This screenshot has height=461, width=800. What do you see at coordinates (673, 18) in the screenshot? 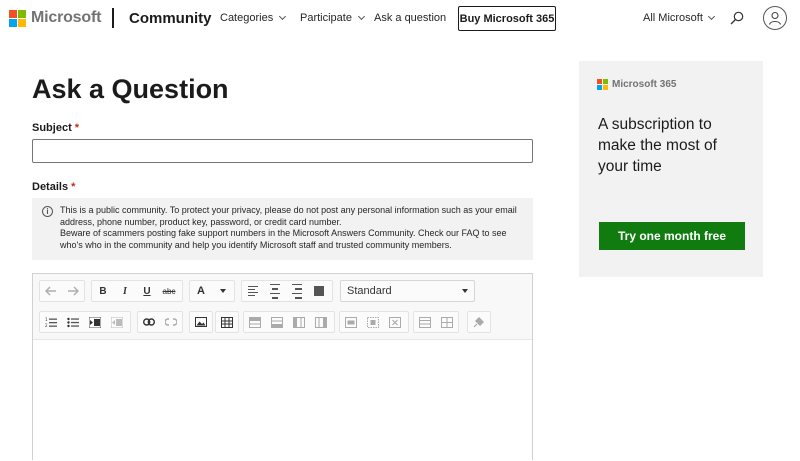
I see `all-microsoft-label: All Microsoft` at bounding box center [673, 18].